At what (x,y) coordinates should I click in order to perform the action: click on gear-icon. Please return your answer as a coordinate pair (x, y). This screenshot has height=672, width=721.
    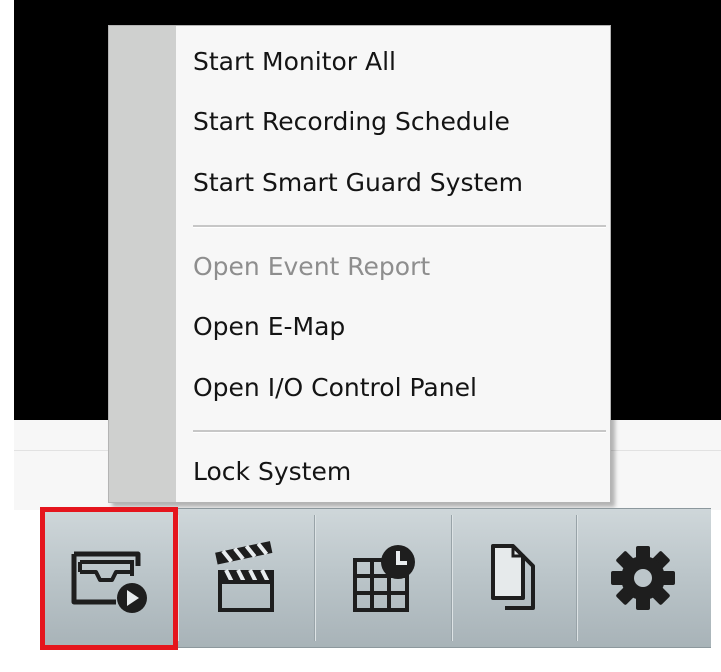
    Looking at the image, I should click on (643, 578).